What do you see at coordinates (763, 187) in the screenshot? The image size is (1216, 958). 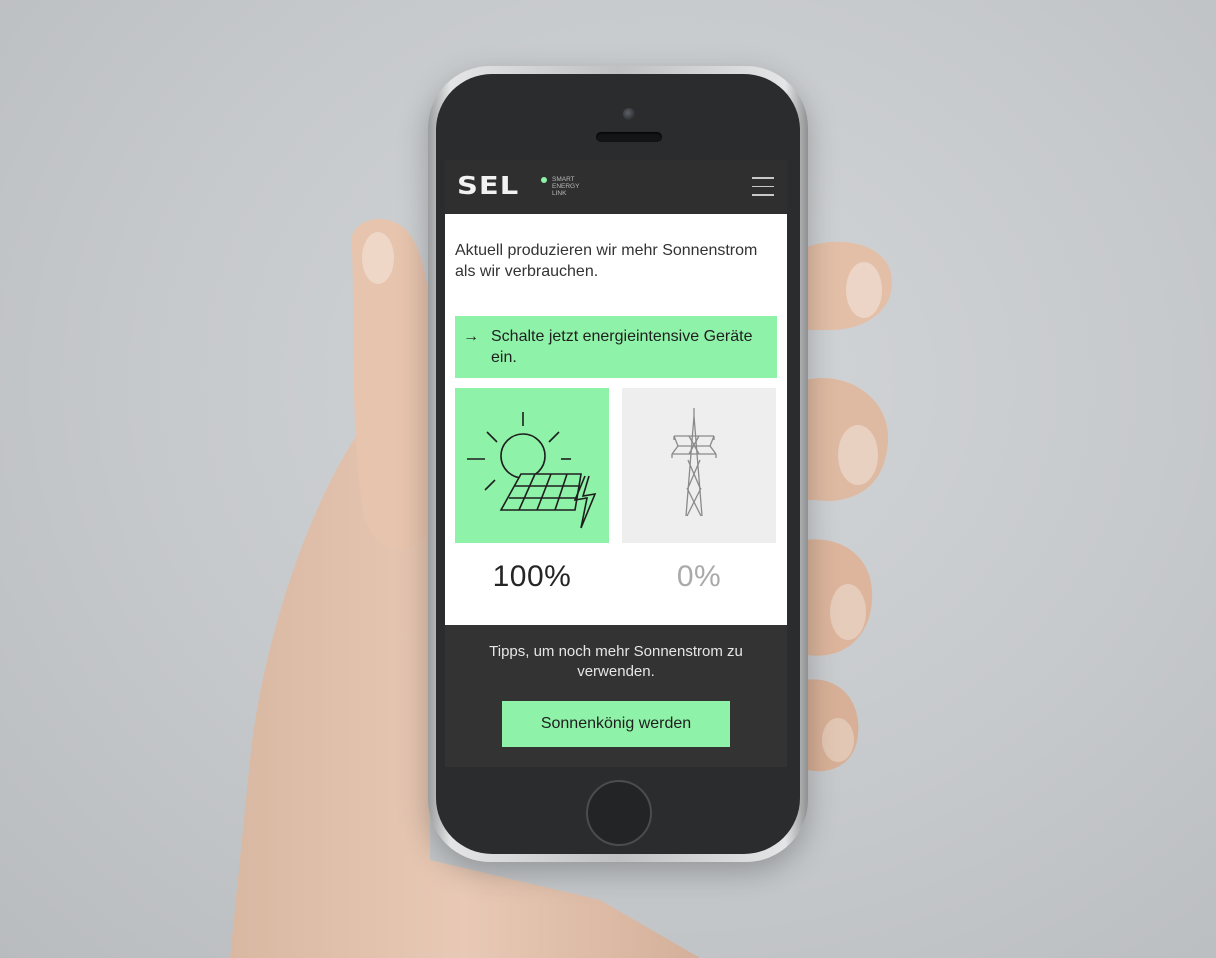 I see `hamburger-menu-icon` at bounding box center [763, 187].